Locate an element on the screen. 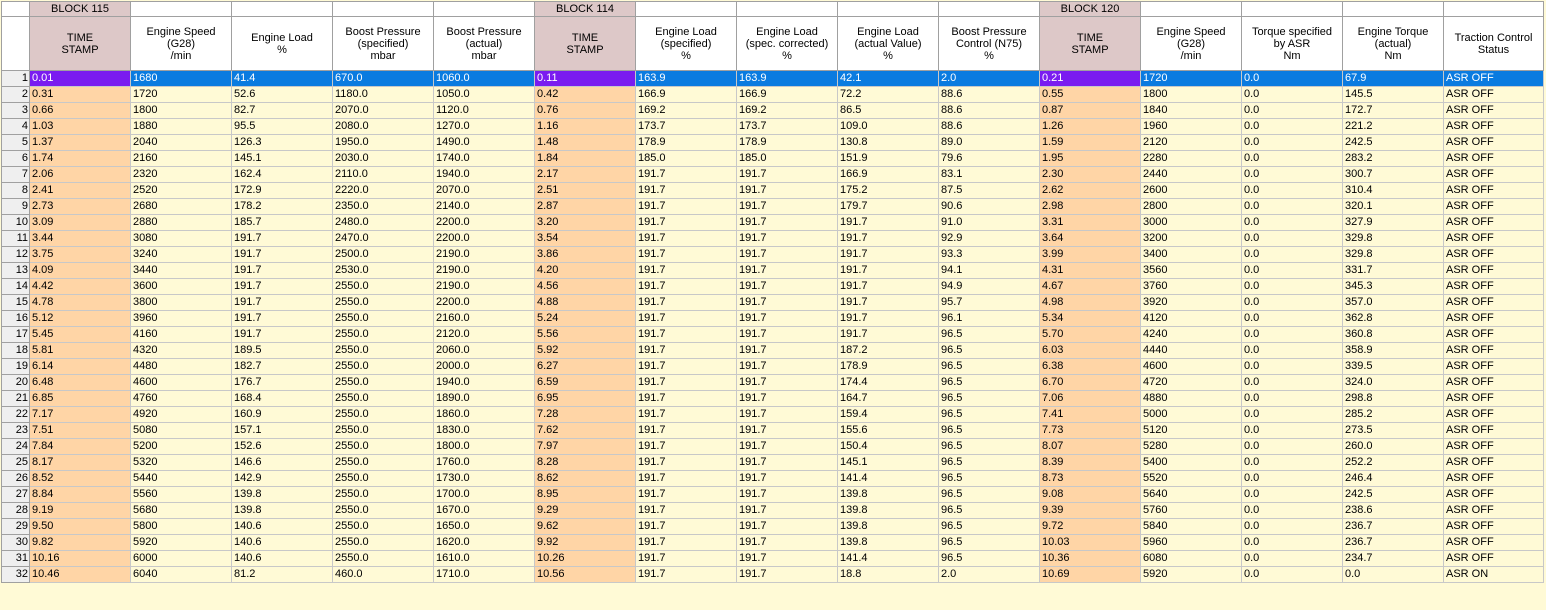  table-cell: 360.8 is located at coordinates (1393, 334).